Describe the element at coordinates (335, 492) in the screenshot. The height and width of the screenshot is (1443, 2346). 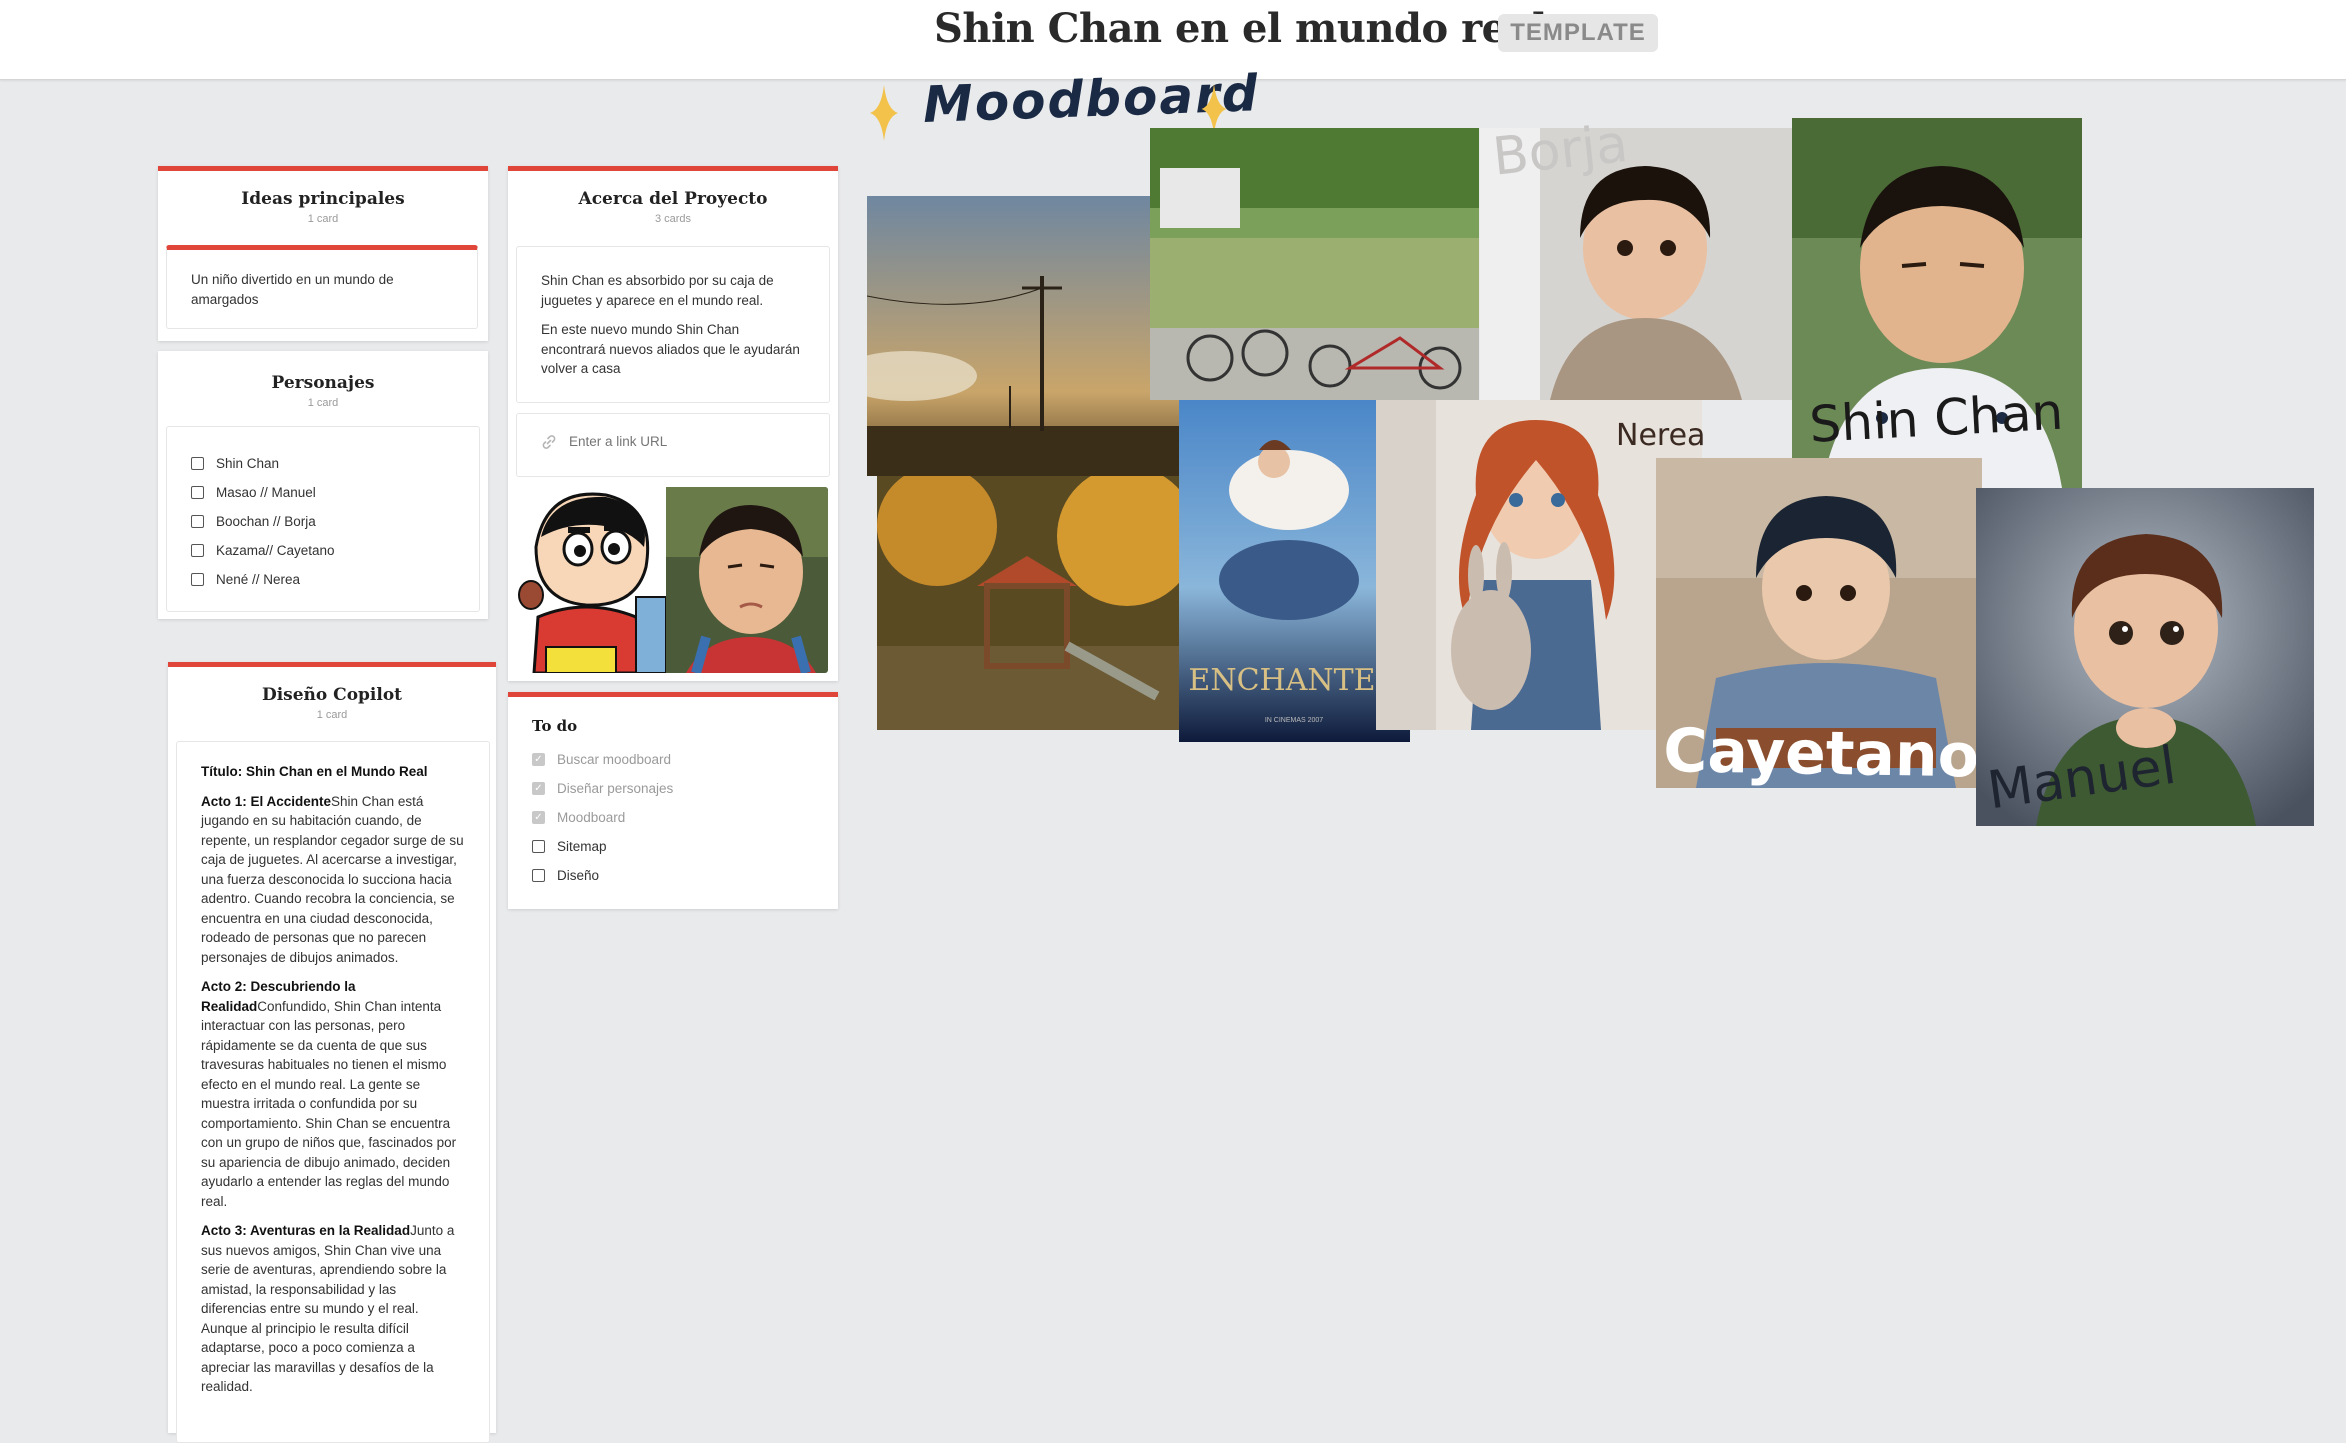
I see `checklist-item: Masao // Manuel` at that location.